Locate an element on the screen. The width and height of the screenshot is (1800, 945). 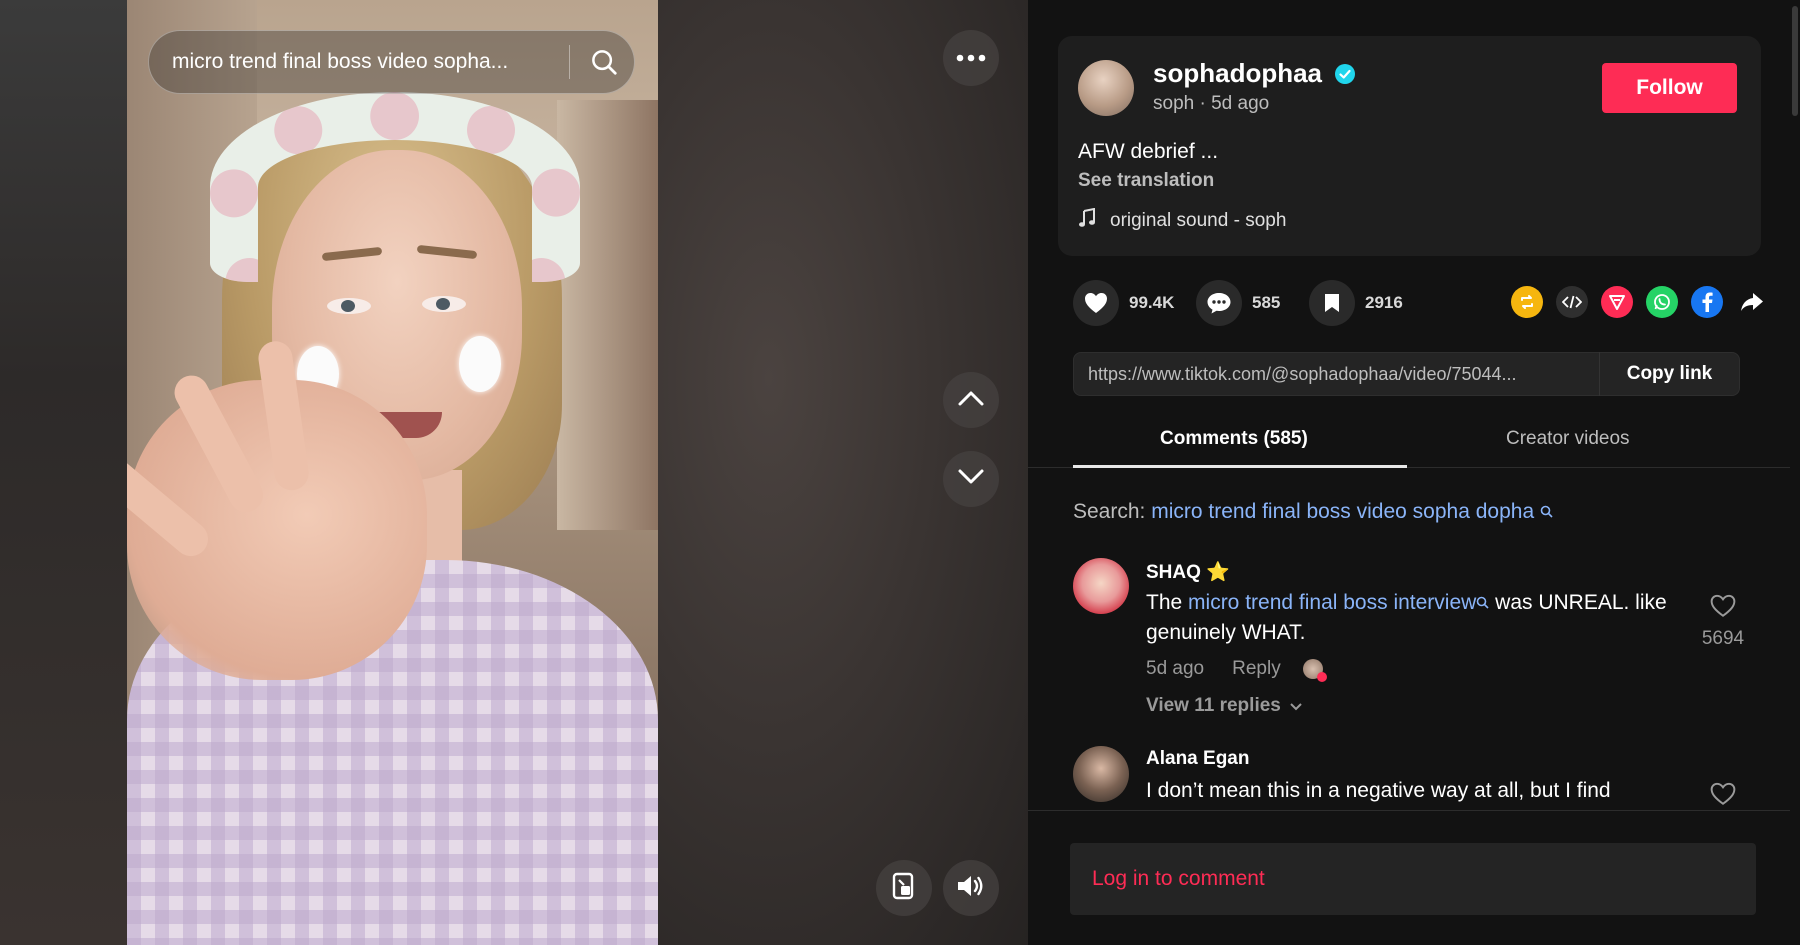
share-arrow-icon is located at coordinates (1752, 302).